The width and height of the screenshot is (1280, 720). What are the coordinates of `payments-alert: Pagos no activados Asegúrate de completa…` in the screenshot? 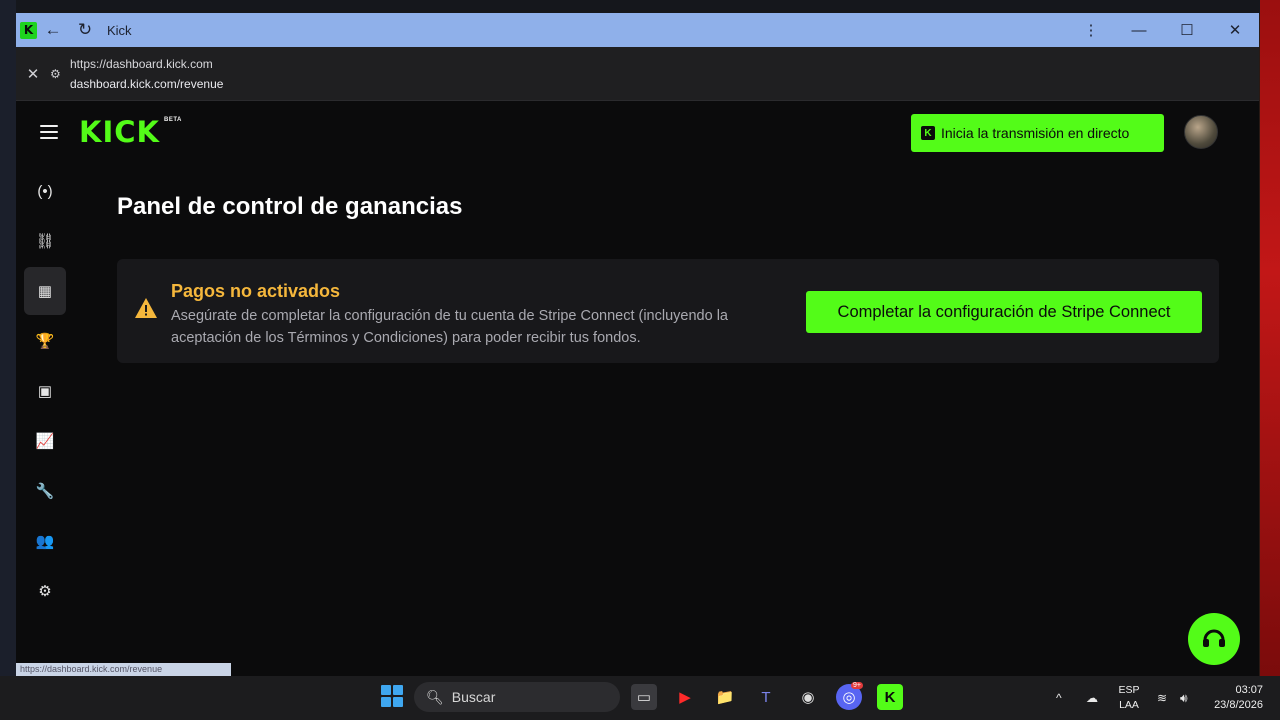 It's located at (668, 311).